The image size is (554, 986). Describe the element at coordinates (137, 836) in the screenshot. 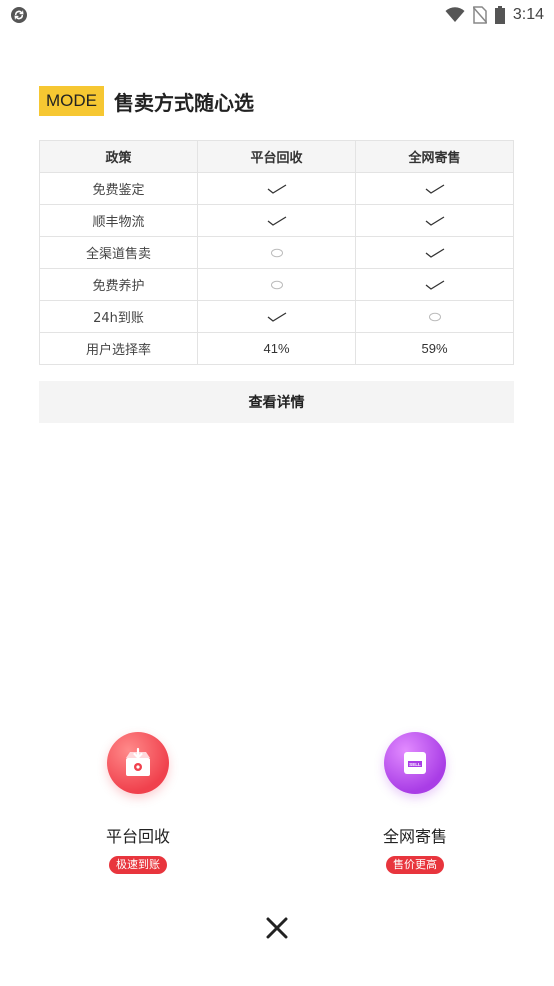

I see `option-label: 平台回收` at that location.